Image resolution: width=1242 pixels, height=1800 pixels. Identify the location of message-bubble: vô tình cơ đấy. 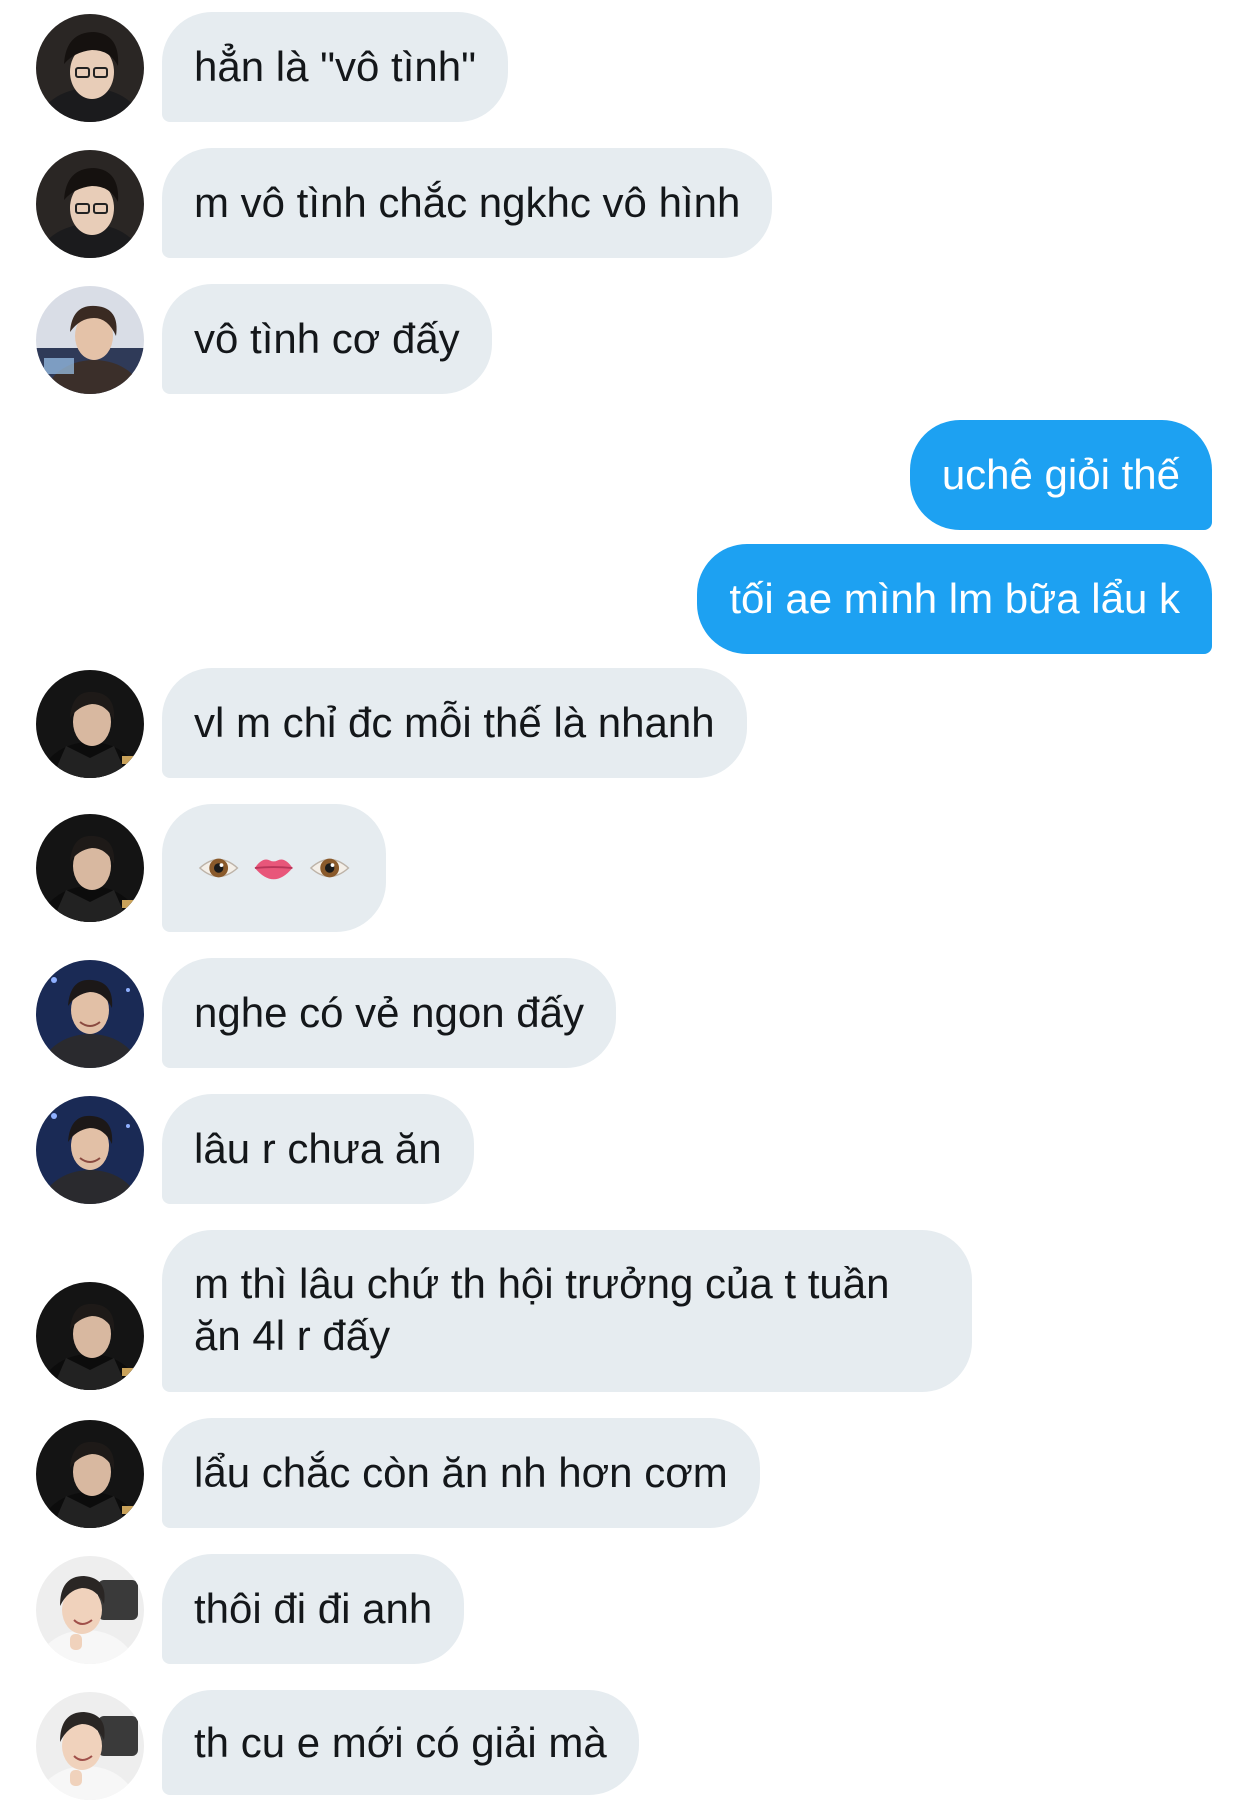
(327, 339).